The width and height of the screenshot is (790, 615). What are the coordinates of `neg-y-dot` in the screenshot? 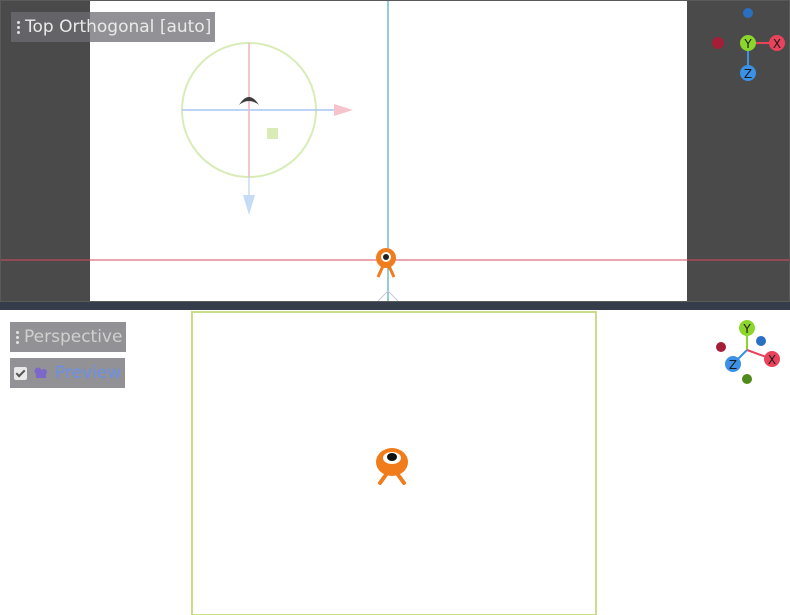 It's located at (747, 379).